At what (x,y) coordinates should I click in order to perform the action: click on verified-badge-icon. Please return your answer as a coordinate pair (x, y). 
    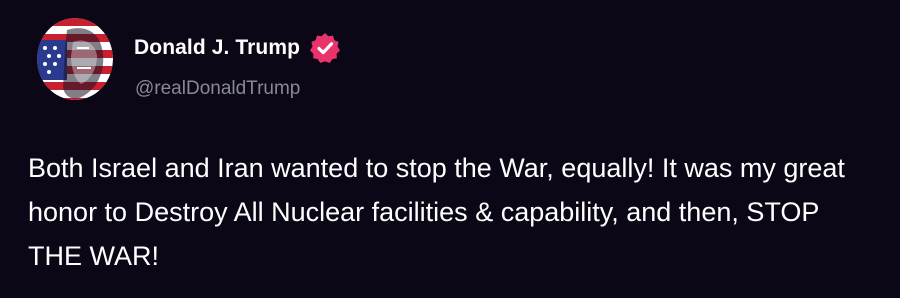
    Looking at the image, I should click on (325, 48).